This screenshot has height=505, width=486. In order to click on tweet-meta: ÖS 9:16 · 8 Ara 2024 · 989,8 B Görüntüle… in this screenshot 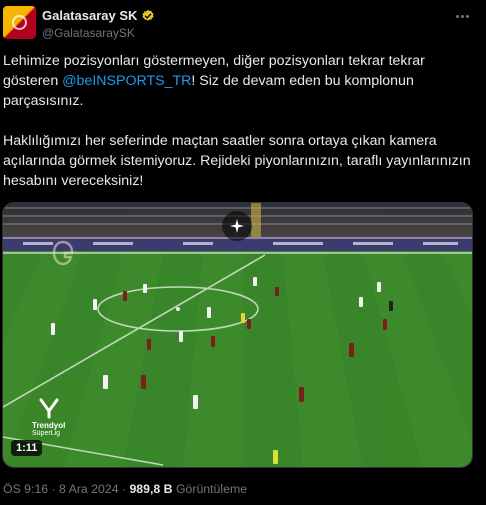, I will do `click(125, 489)`.